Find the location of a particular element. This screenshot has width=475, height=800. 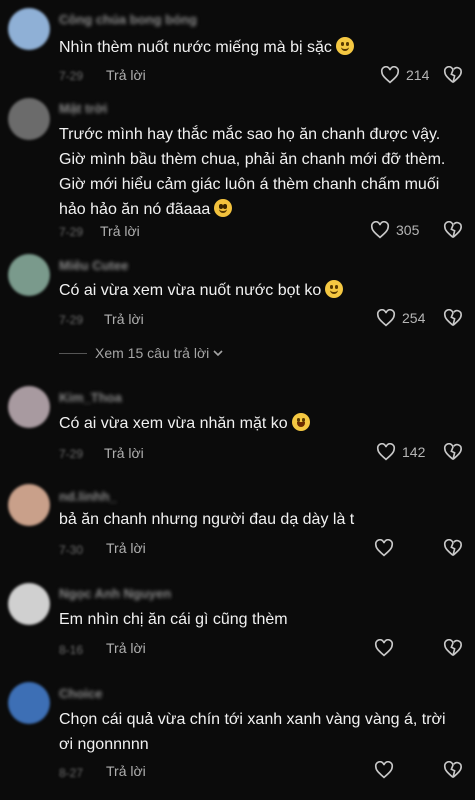

comment-text: Nhìn thèm nuốt nước miếng mà bị sặc is located at coordinates (259, 47).